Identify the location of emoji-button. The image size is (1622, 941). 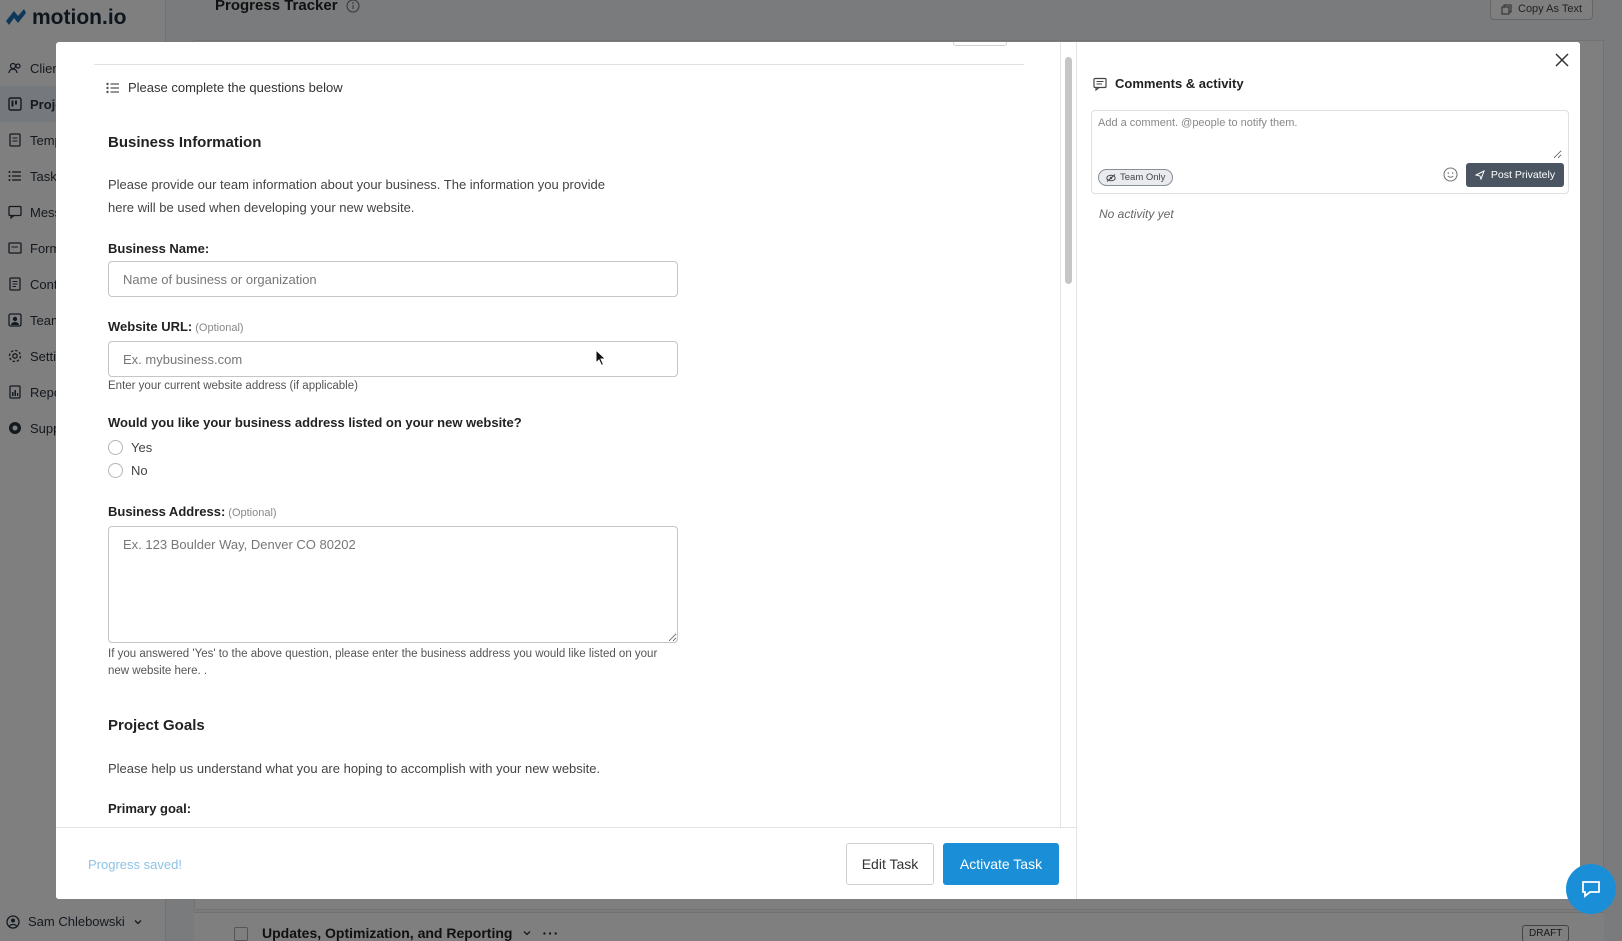
(1450, 174).